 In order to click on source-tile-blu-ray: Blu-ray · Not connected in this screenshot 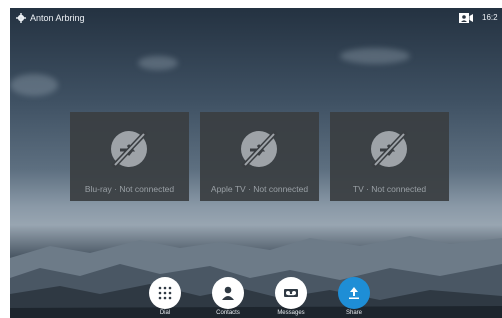, I will do `click(129, 156)`.